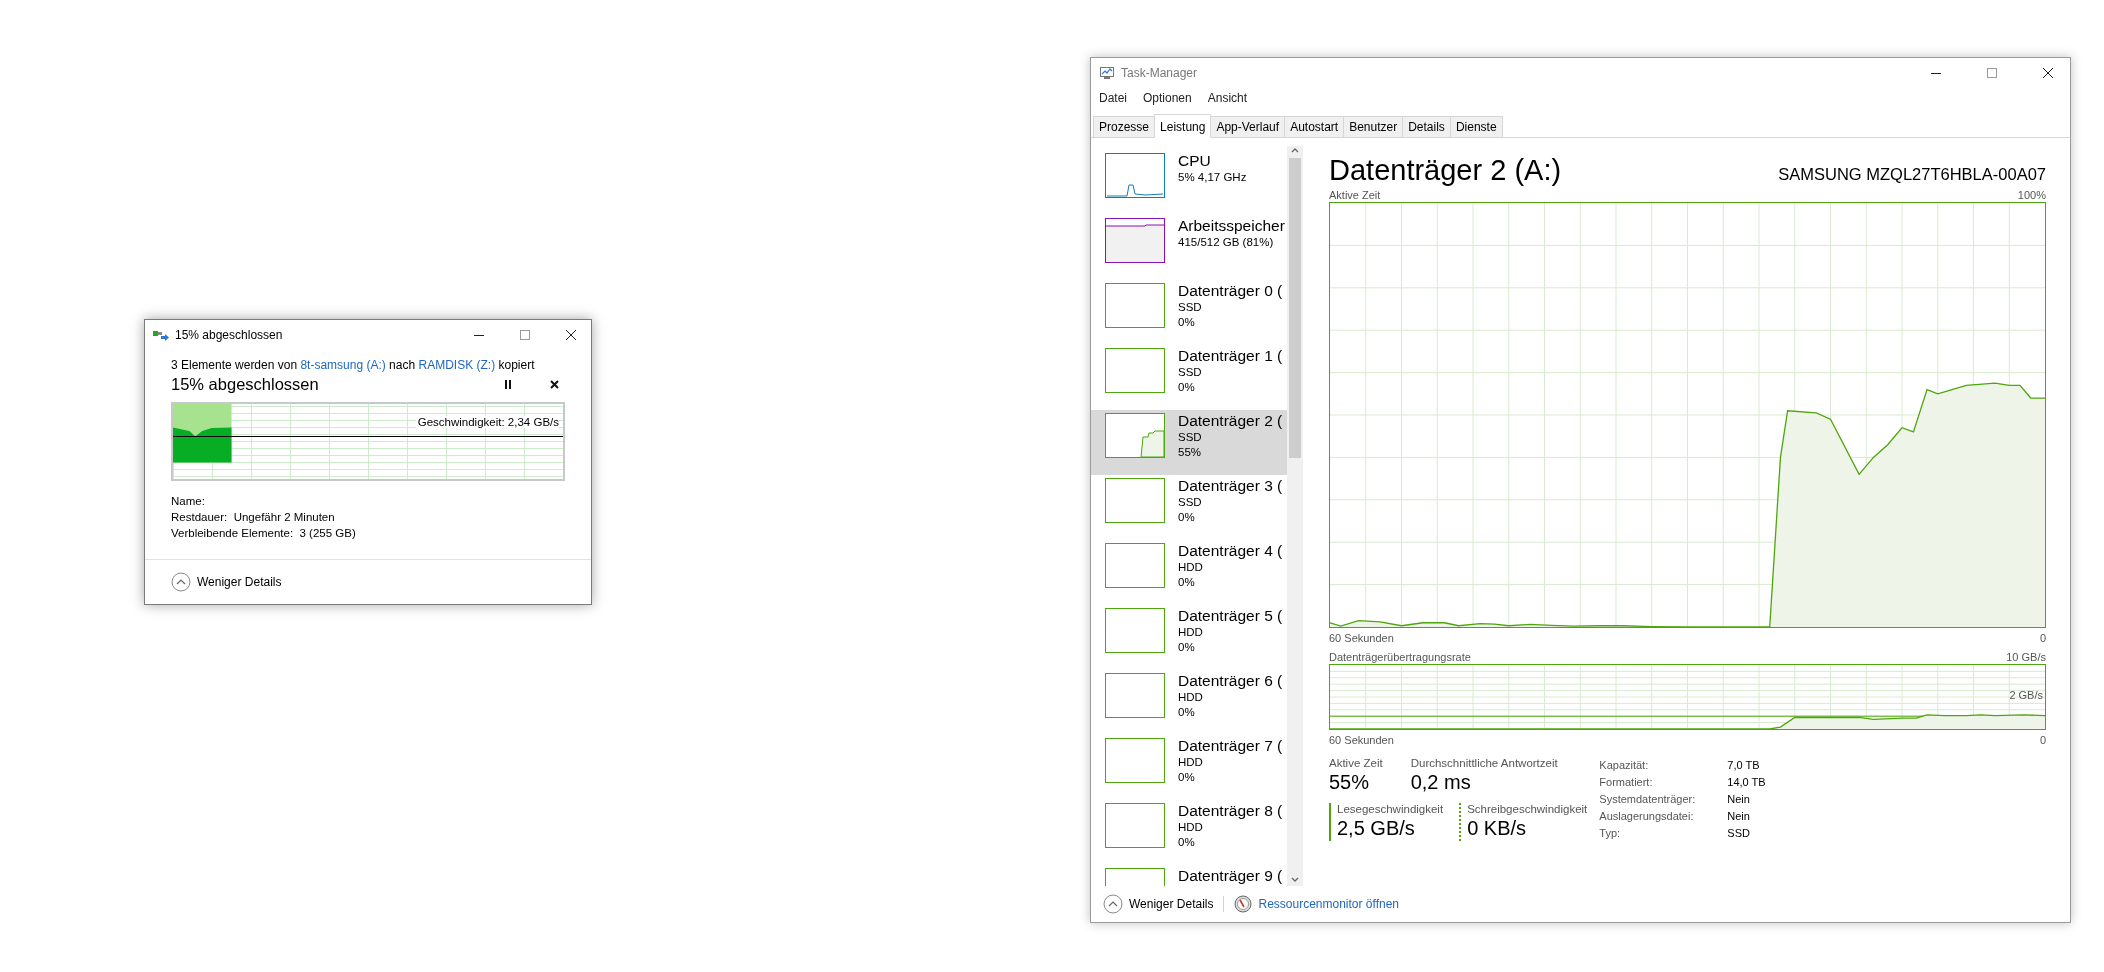 This screenshot has height=972, width=2104. I want to click on stat-label: Lesegeschwindigkeit, so click(1390, 809).